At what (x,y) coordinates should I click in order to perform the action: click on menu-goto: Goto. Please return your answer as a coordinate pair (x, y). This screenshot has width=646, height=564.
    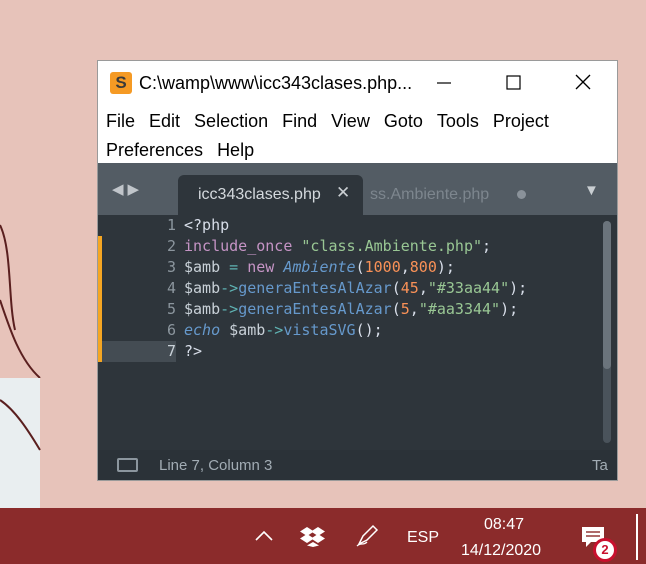
    Looking at the image, I should click on (403, 121).